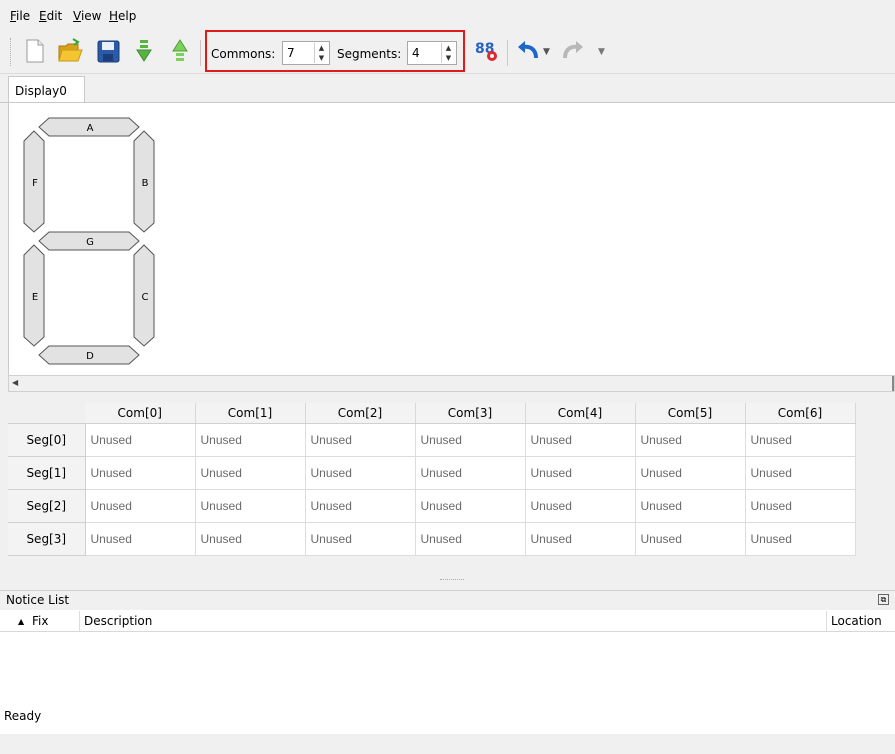 This screenshot has height=754, width=895. Describe the element at coordinates (40, 621) in the screenshot. I see `col-fix: Fix` at that location.